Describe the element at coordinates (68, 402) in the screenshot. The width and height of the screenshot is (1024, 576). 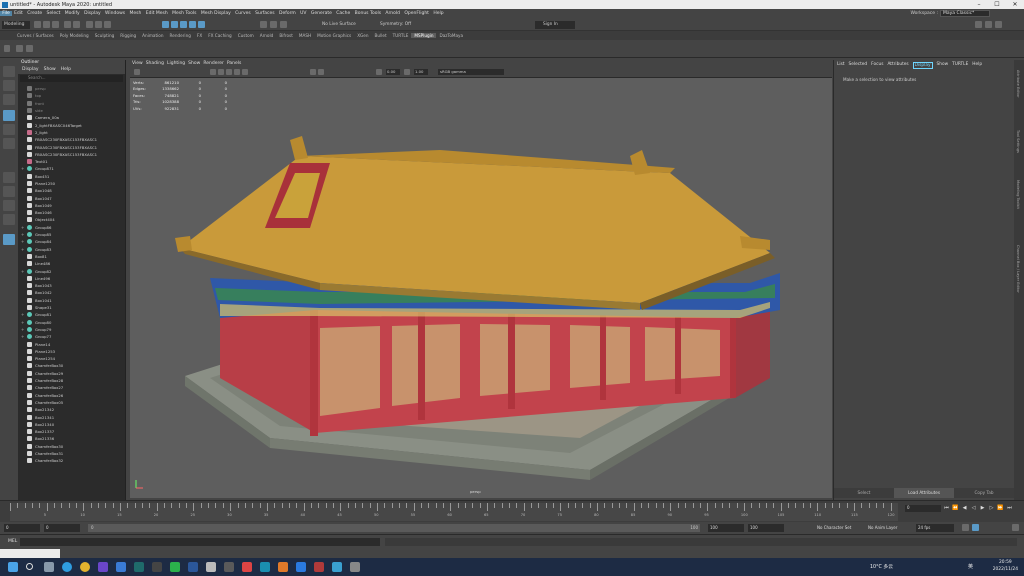
I see `outliner-item: ChamferBox05` at that location.